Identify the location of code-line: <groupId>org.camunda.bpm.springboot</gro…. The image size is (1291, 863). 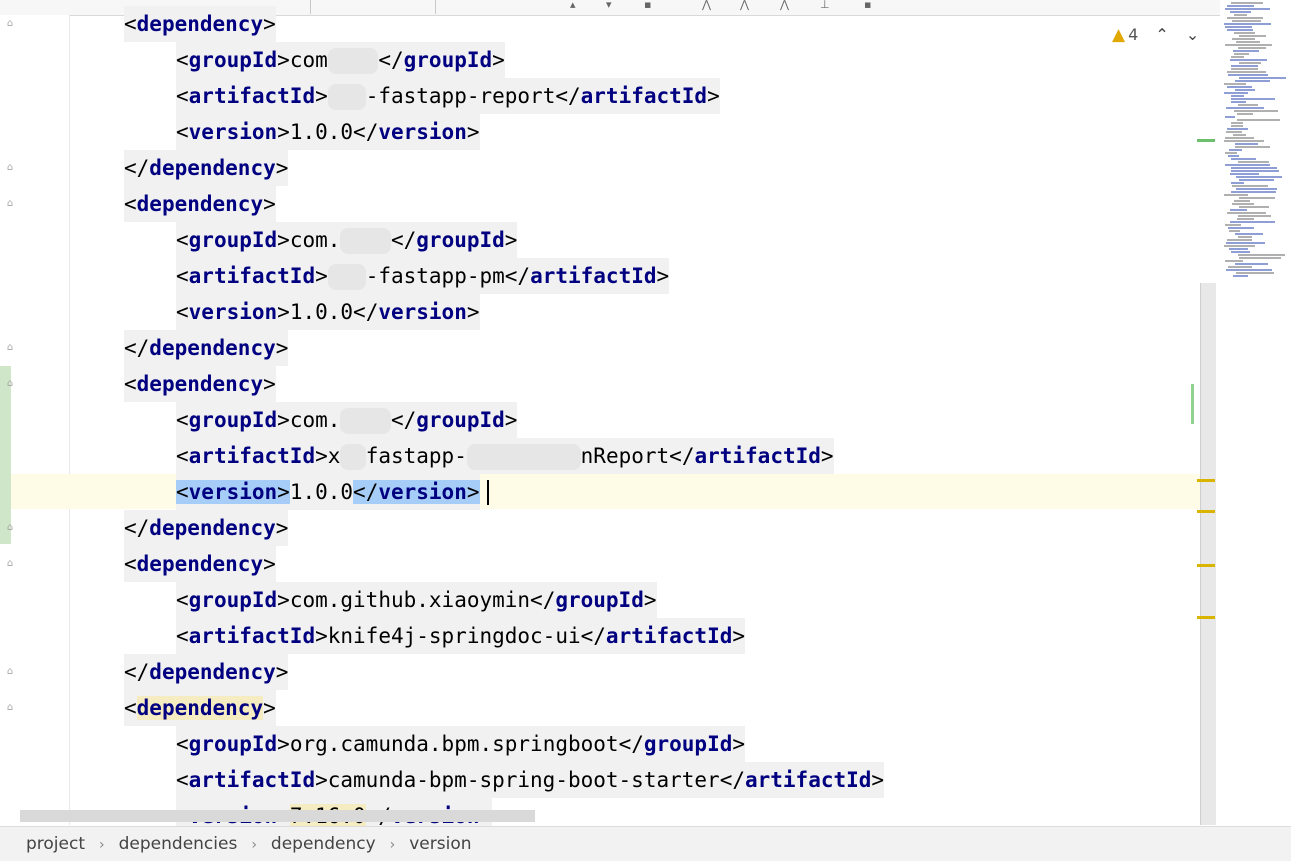
(461, 744).